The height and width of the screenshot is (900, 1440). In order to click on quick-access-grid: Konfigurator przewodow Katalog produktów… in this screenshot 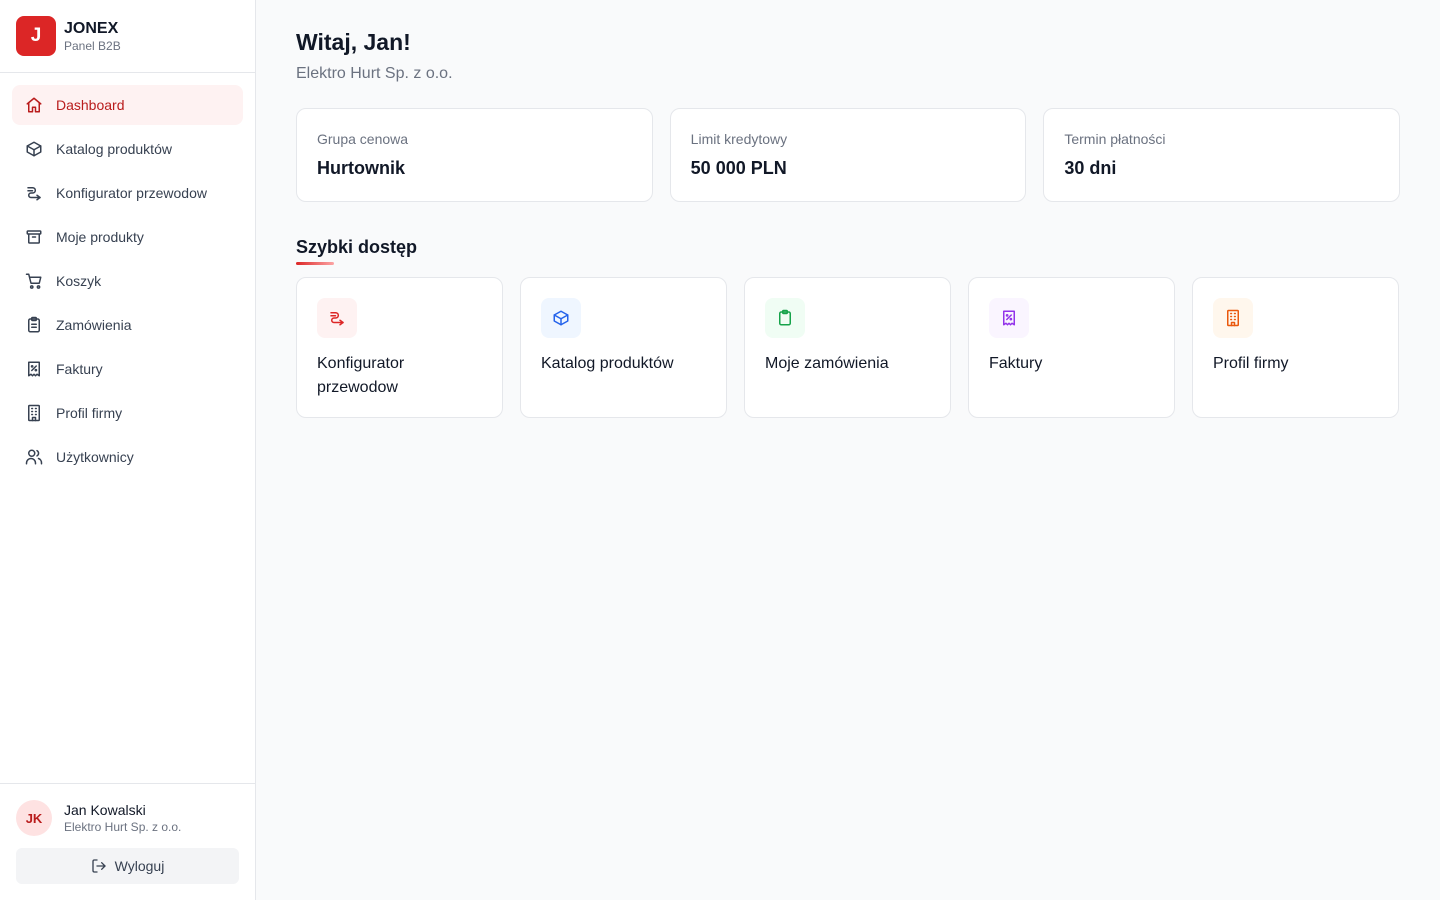, I will do `click(848, 347)`.